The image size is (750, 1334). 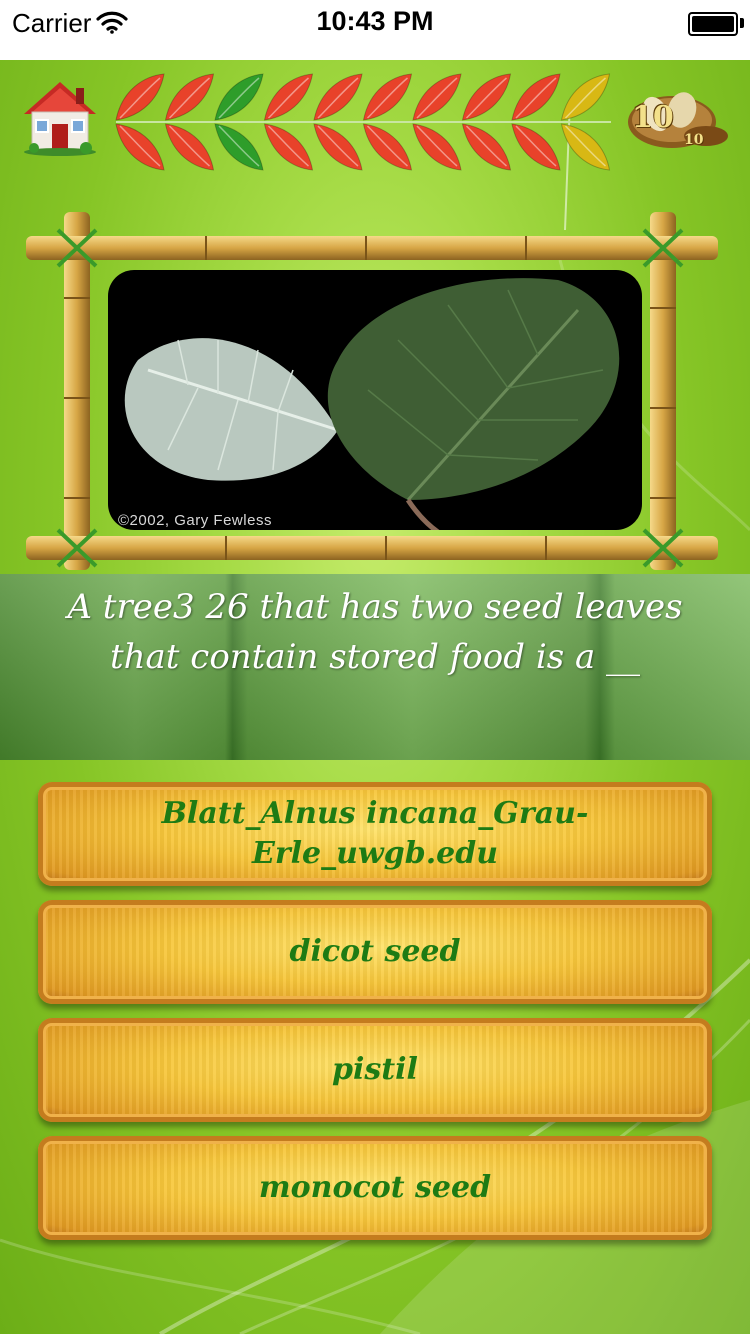 What do you see at coordinates (653, 117) in the screenshot?
I see `score-count: 10` at bounding box center [653, 117].